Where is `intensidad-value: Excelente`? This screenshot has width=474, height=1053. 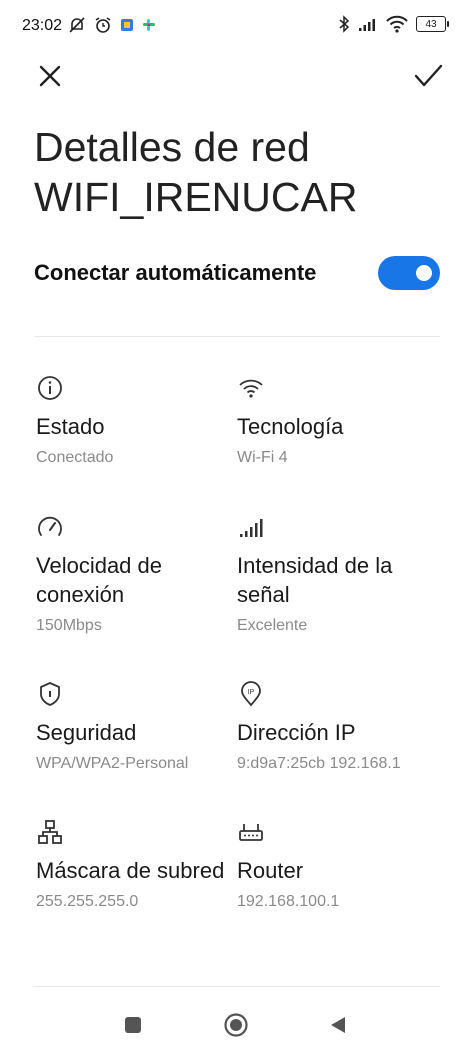
intensidad-value: Excelente is located at coordinates (272, 625).